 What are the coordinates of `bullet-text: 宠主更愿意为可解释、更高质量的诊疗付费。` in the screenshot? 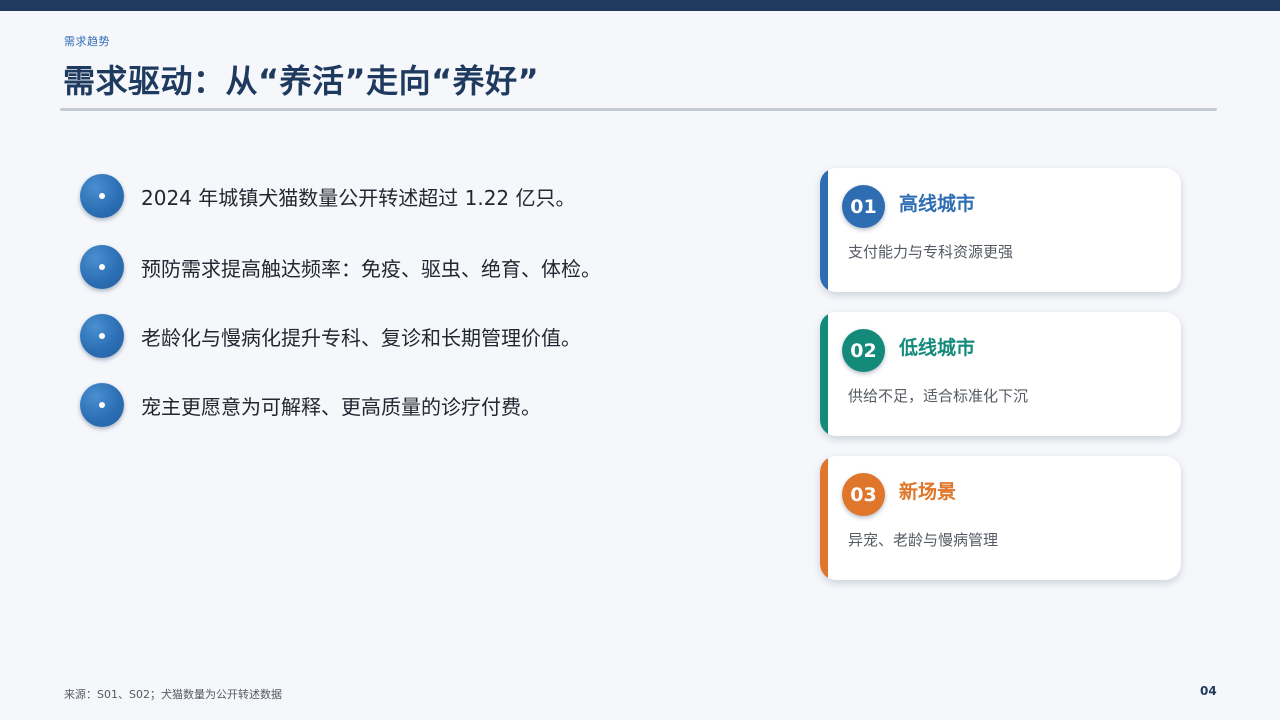 It's located at (341, 406).